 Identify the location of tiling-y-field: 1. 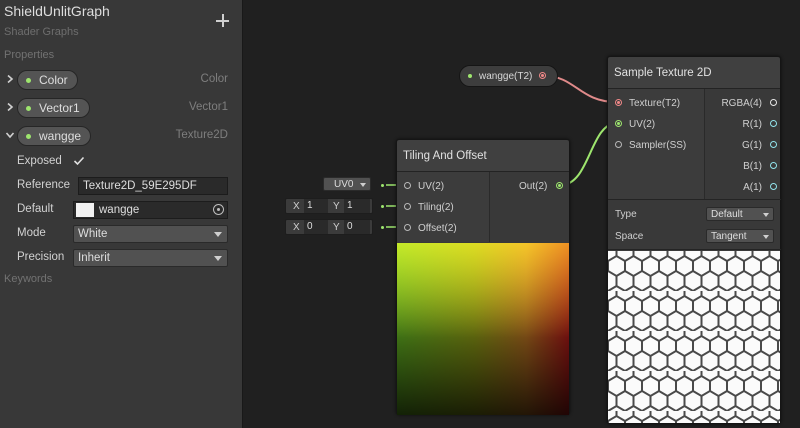
(357, 206).